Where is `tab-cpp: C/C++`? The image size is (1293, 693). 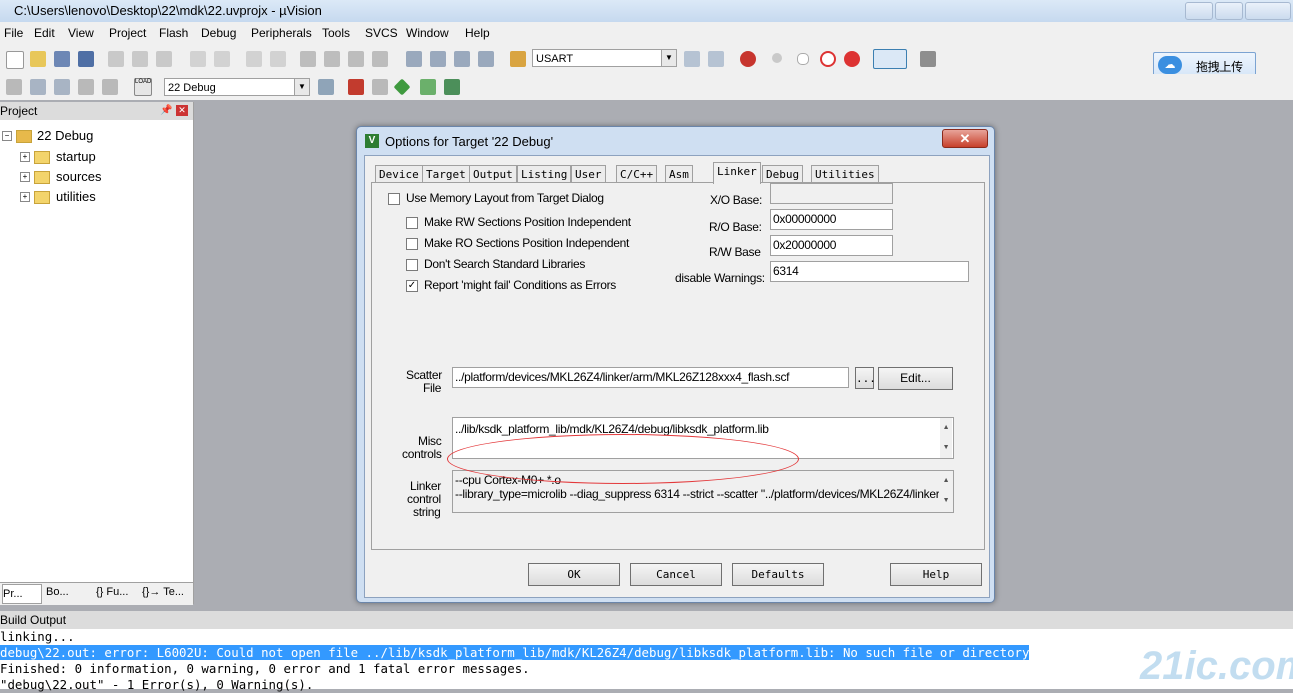 tab-cpp: C/C++ is located at coordinates (637, 174).